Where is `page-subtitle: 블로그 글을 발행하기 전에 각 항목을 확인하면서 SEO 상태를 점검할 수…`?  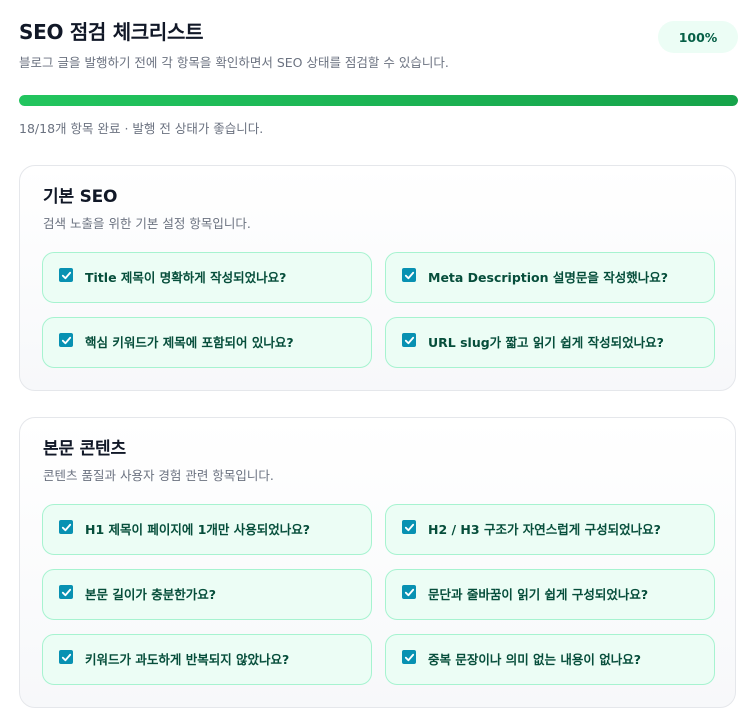
page-subtitle: 블로그 글을 발행하기 전에 각 항목을 확인하면서 SEO 상태를 점검할 수… is located at coordinates (234, 62).